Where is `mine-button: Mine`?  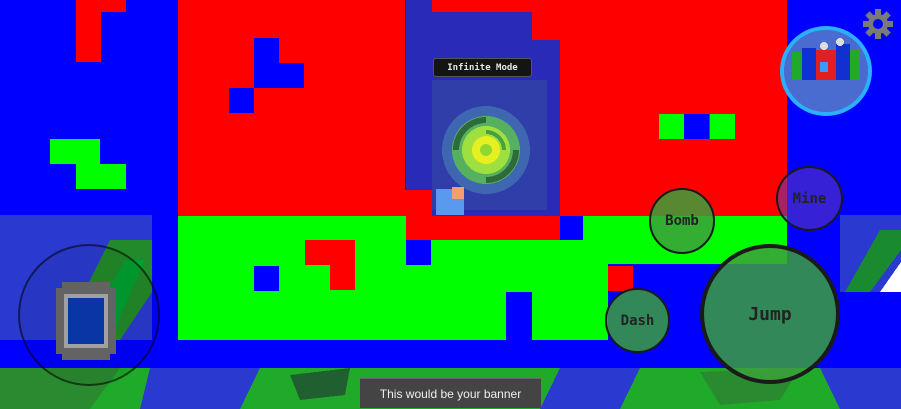 mine-button: Mine is located at coordinates (809, 198).